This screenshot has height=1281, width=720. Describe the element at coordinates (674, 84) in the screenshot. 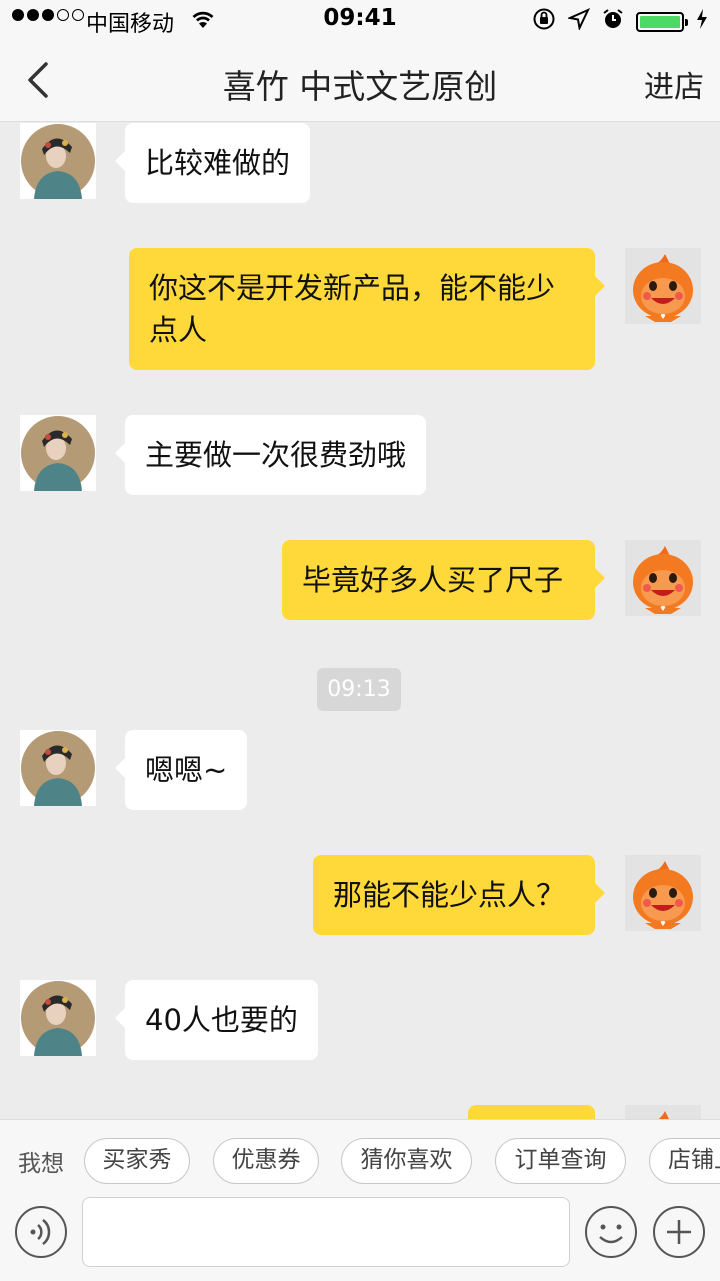

I see `enter-store-button: 进店` at that location.